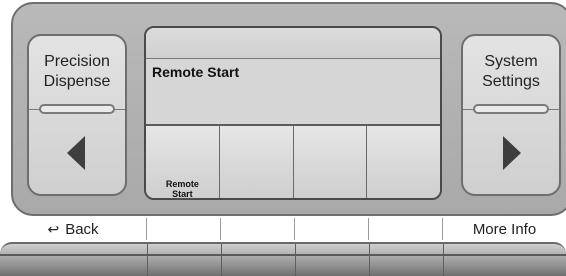 This screenshot has height=276, width=566. What do you see at coordinates (511, 115) in the screenshot?
I see `system-settings-button: System Settings` at bounding box center [511, 115].